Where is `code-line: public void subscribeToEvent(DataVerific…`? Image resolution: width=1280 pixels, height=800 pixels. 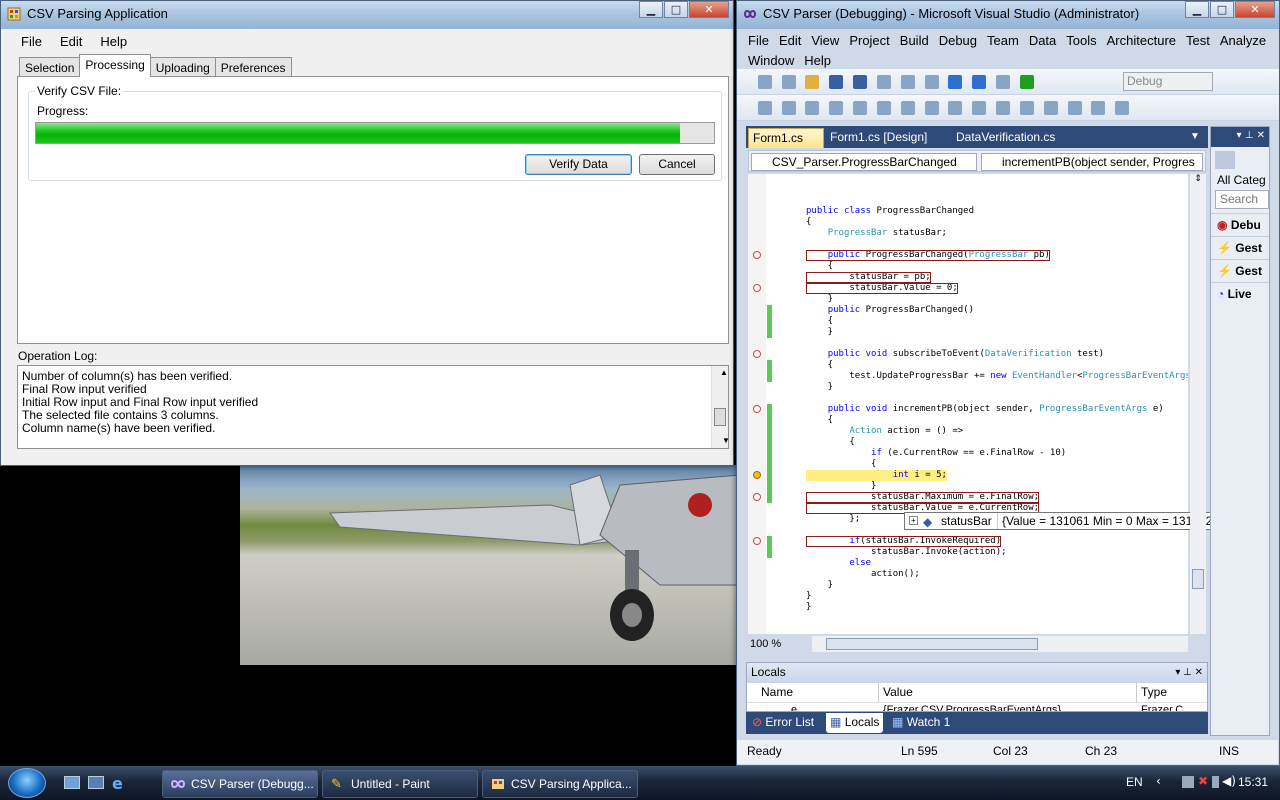 code-line: public void subscribeToEvent(DataVerific… is located at coordinates (955, 354).